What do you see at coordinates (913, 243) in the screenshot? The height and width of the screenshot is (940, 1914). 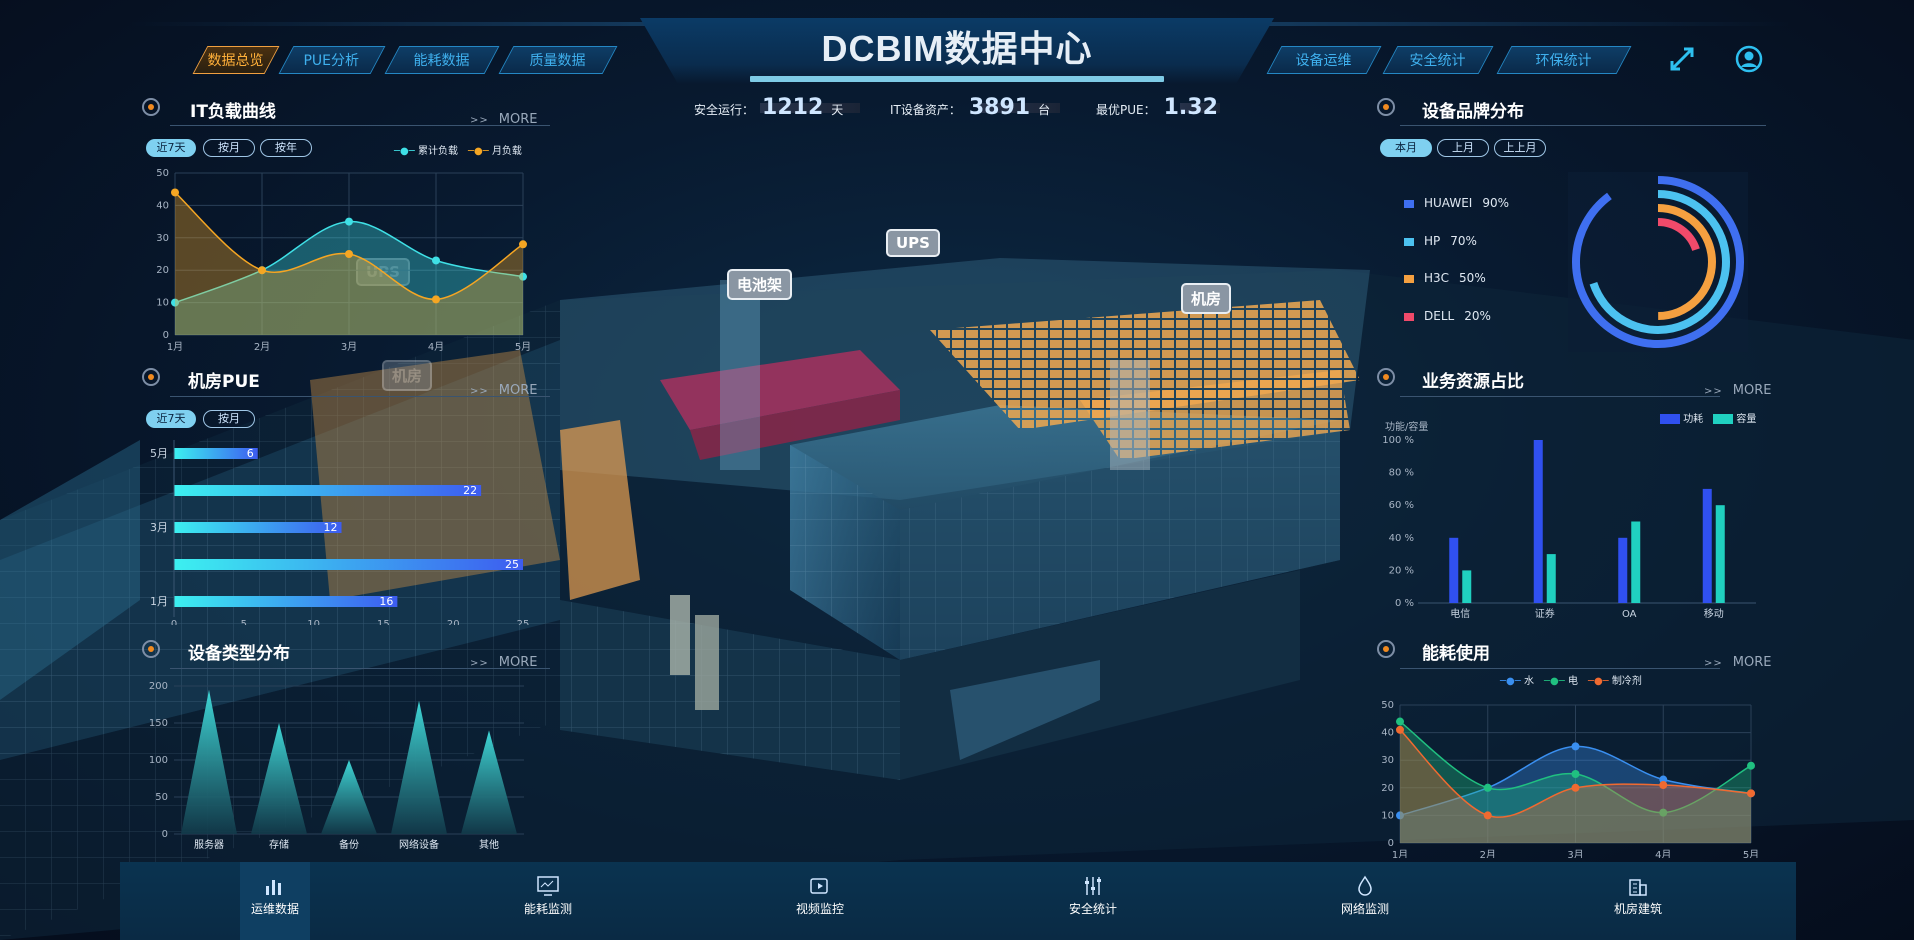 I see `scene-label-ups: UPS` at bounding box center [913, 243].